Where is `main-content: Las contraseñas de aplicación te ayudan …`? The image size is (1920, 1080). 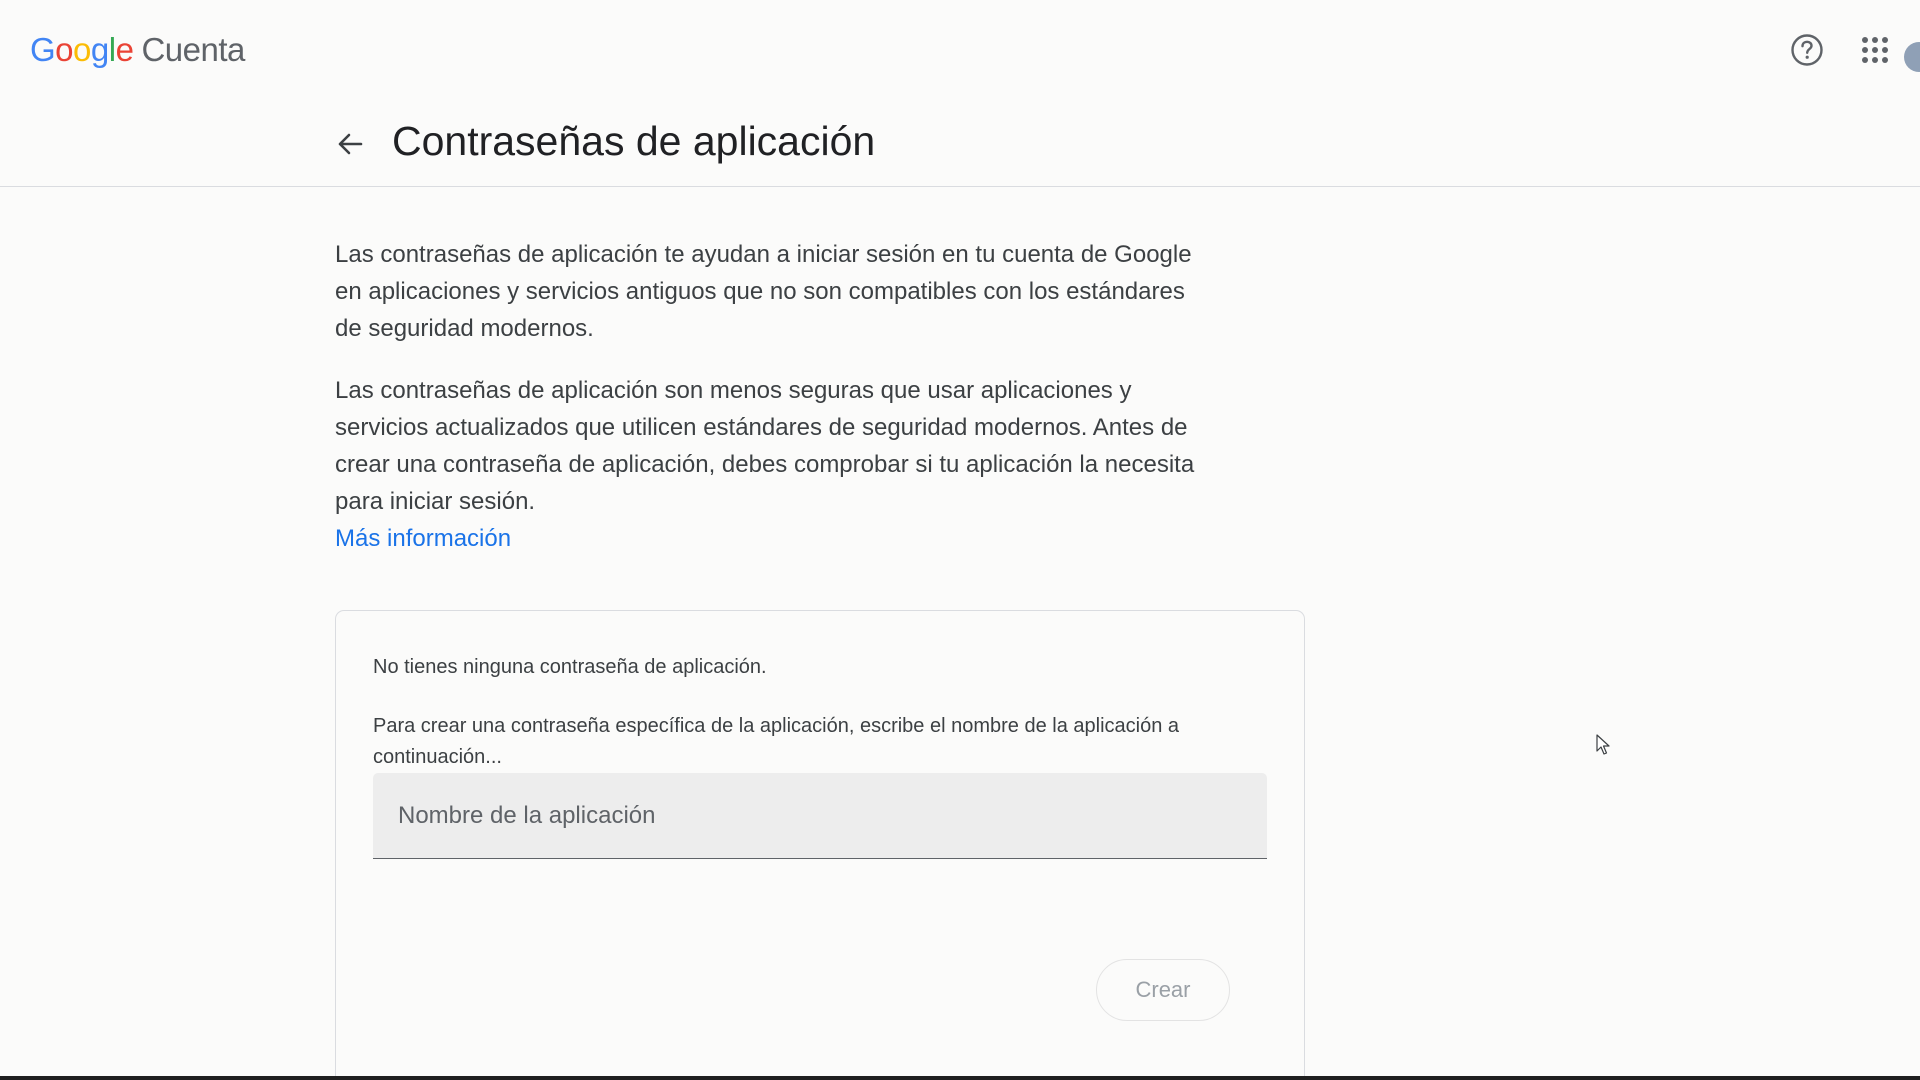
main-content: Las contraseñas de aplicación te ayudan … is located at coordinates (770, 396).